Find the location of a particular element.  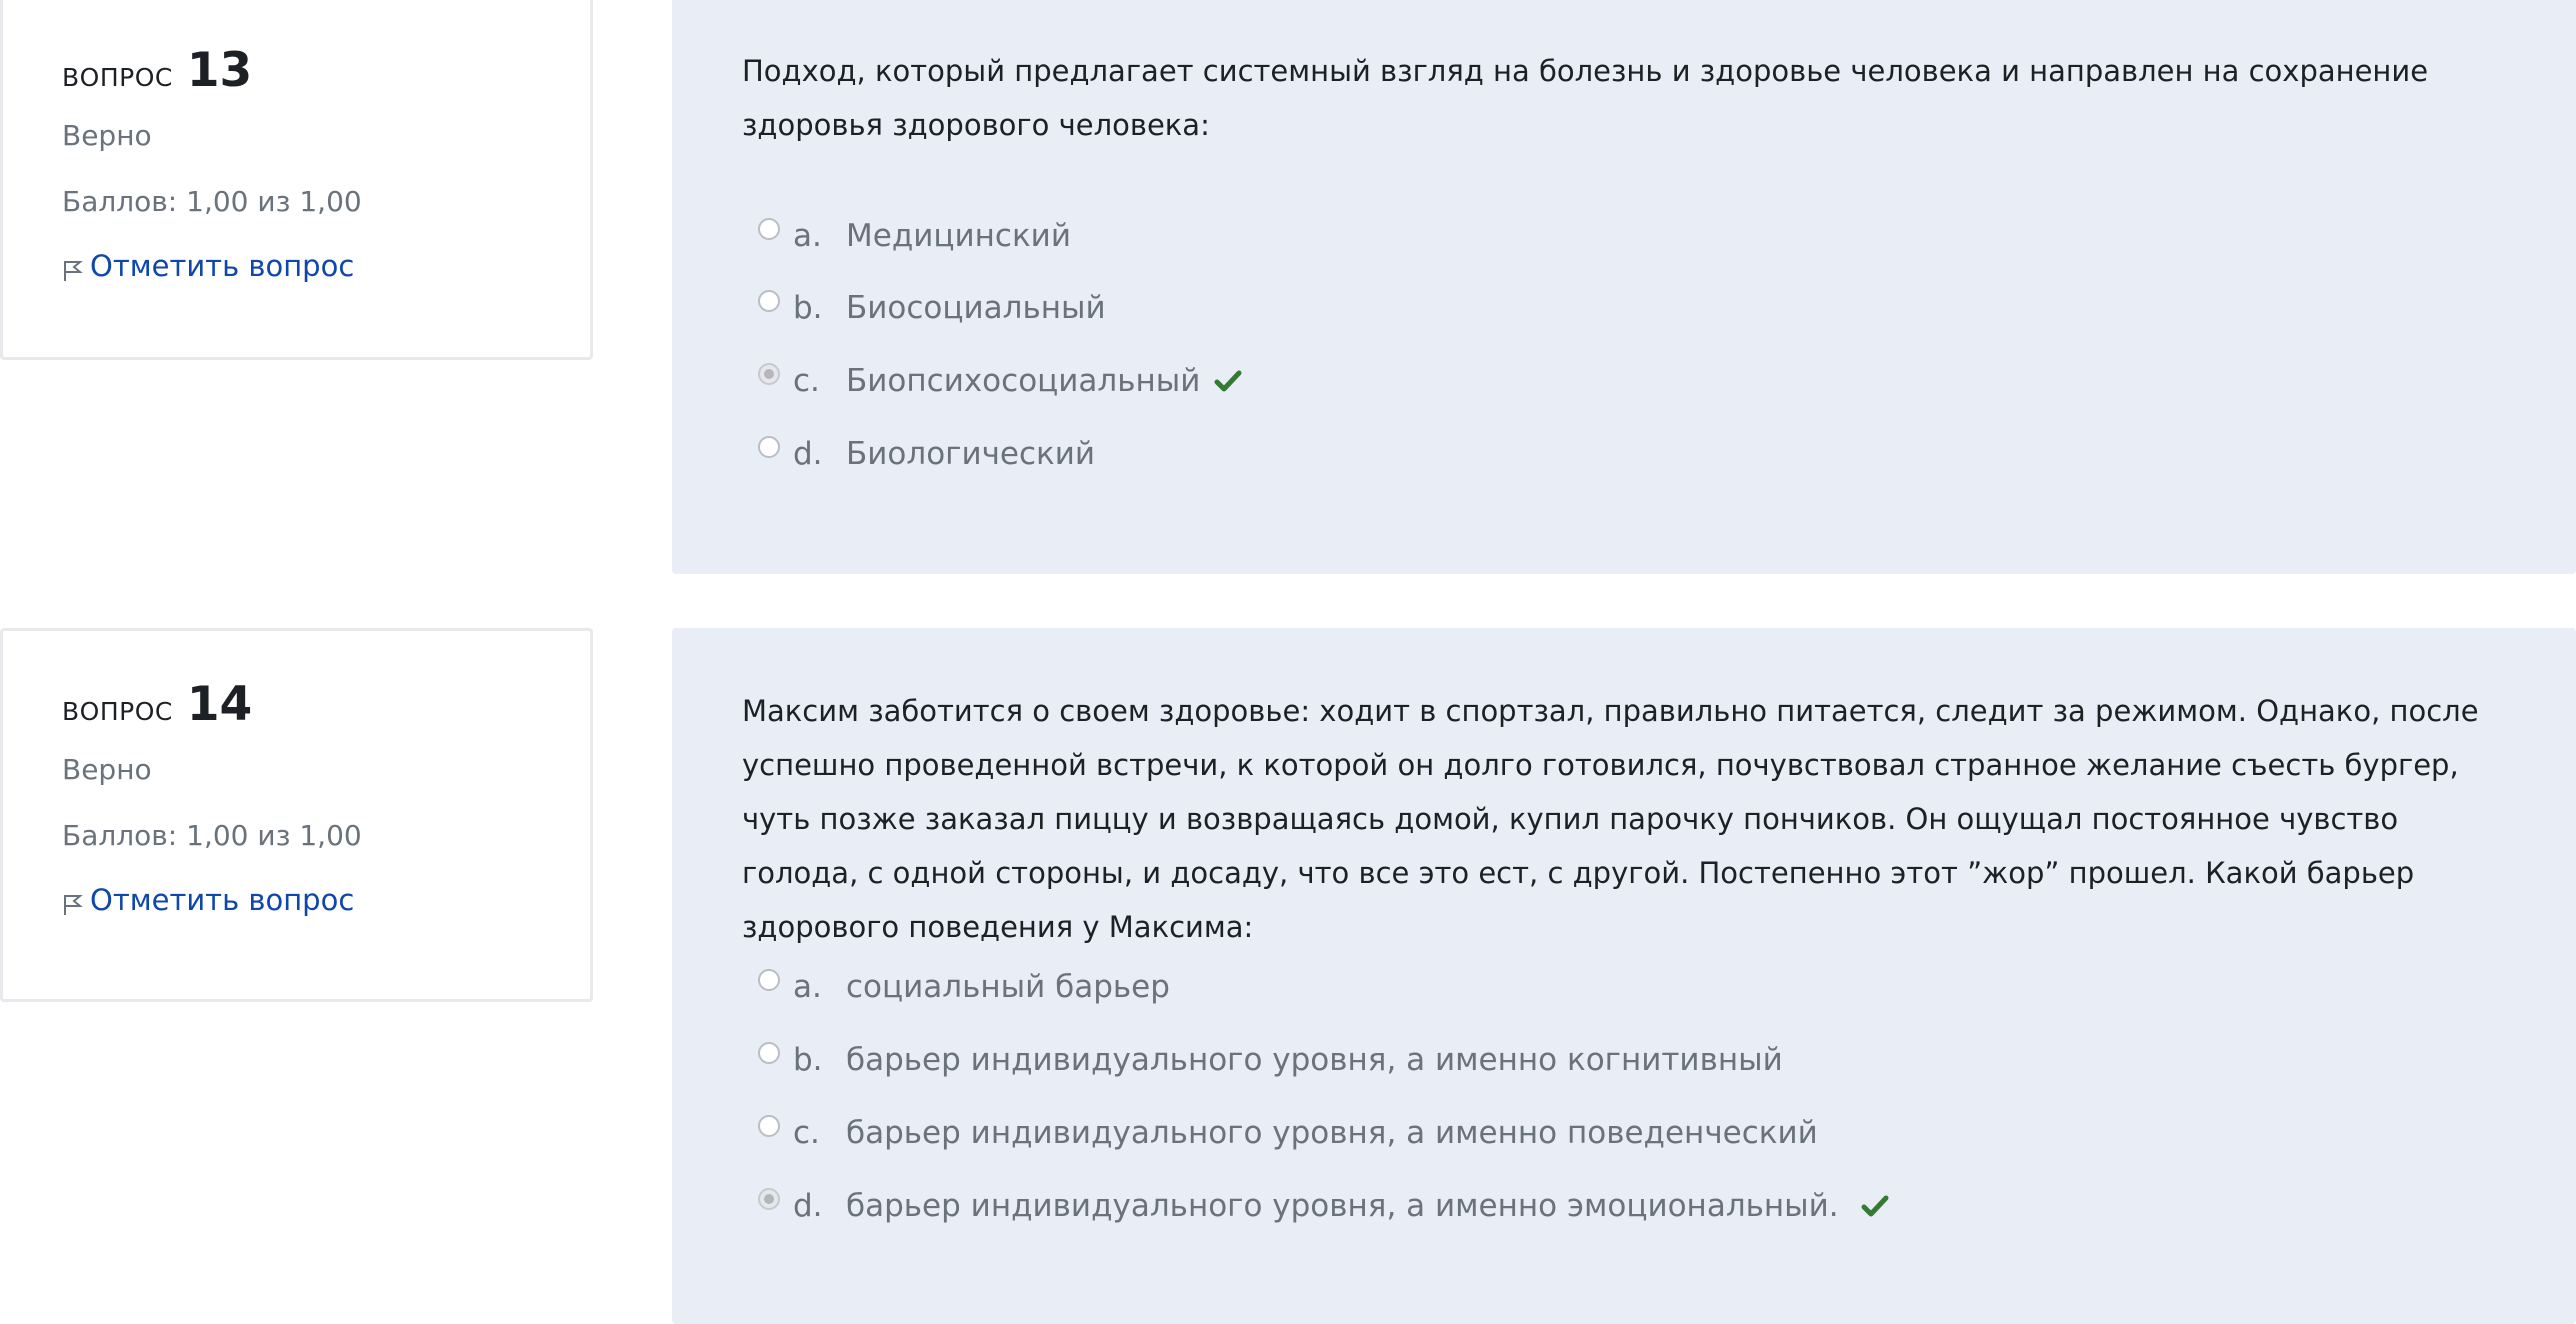

question-title: Вопрос 14 is located at coordinates (157, 704).